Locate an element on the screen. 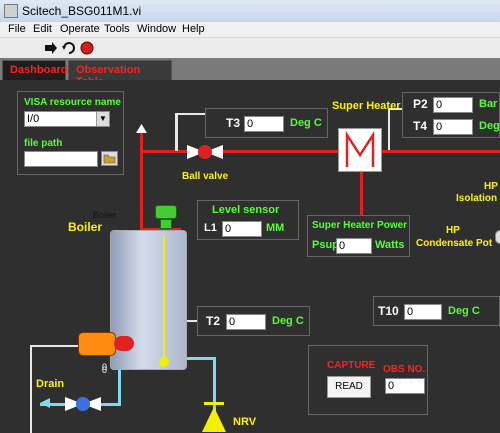  riser-pipe is located at coordinates (141, 180).